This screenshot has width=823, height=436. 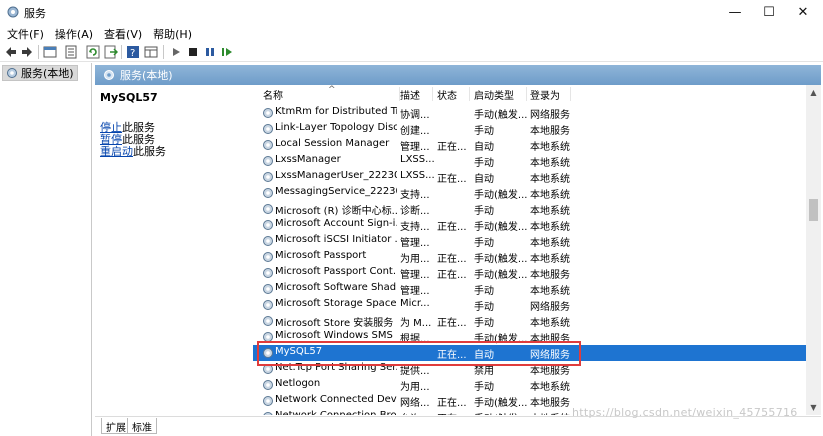 I want to click on table-row: Local Session Manager 管理... 正在... 自动 本地系统, so click(x=529, y=145).